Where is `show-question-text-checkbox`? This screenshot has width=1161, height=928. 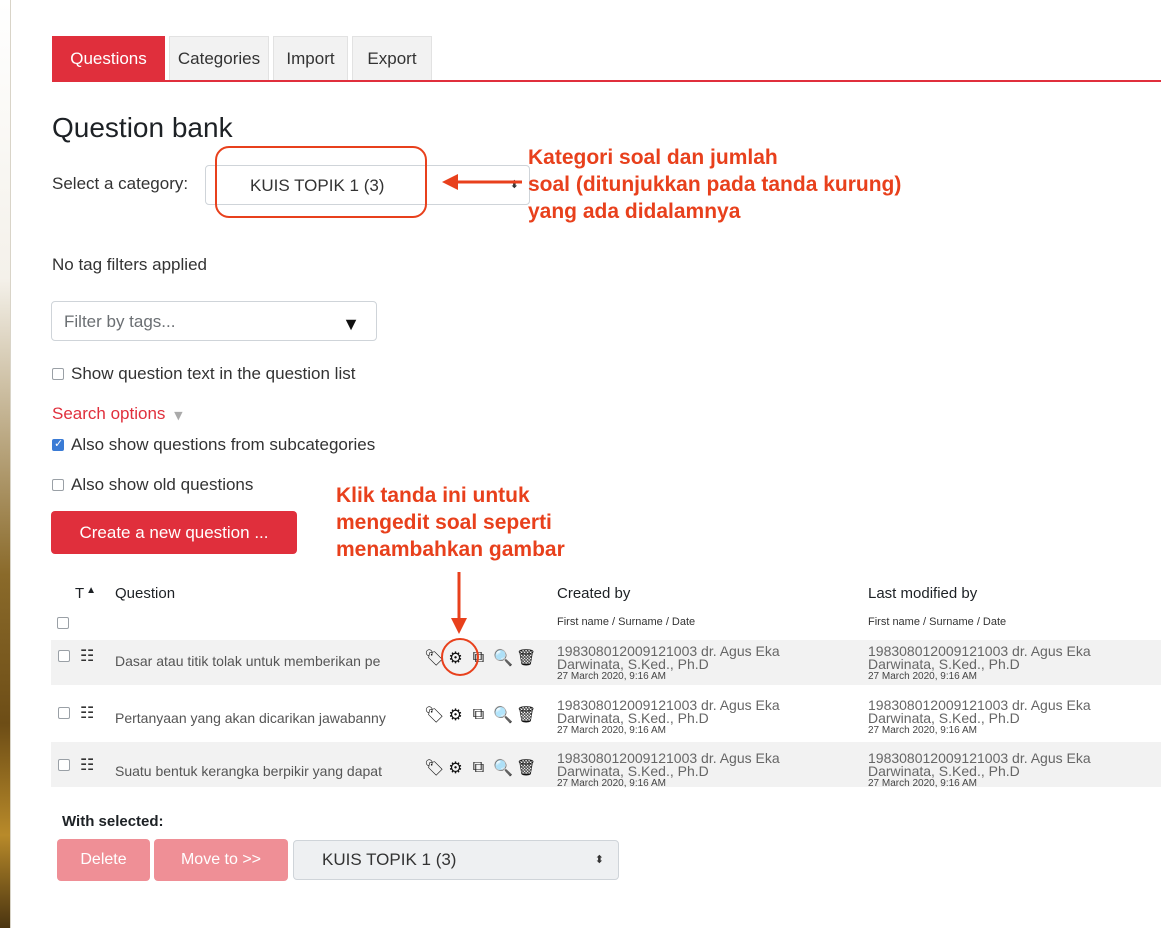
show-question-text-checkbox is located at coordinates (58, 374).